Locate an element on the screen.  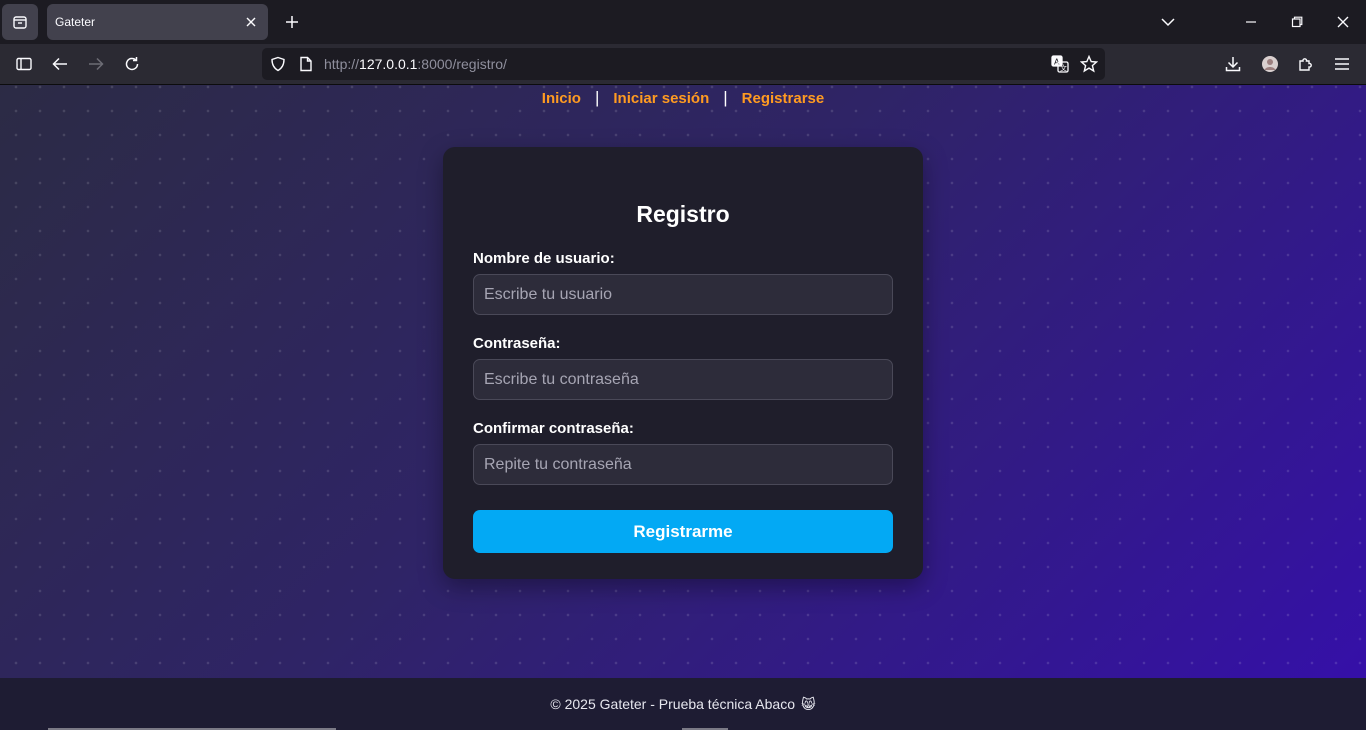
hamburger-menu-icon is located at coordinates (1342, 64).